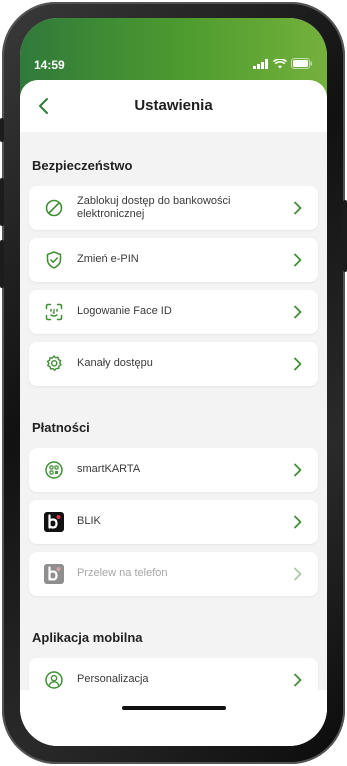 This screenshot has height=766, width=347. I want to click on menu-item-label: Zmień e-PIN, so click(108, 259).